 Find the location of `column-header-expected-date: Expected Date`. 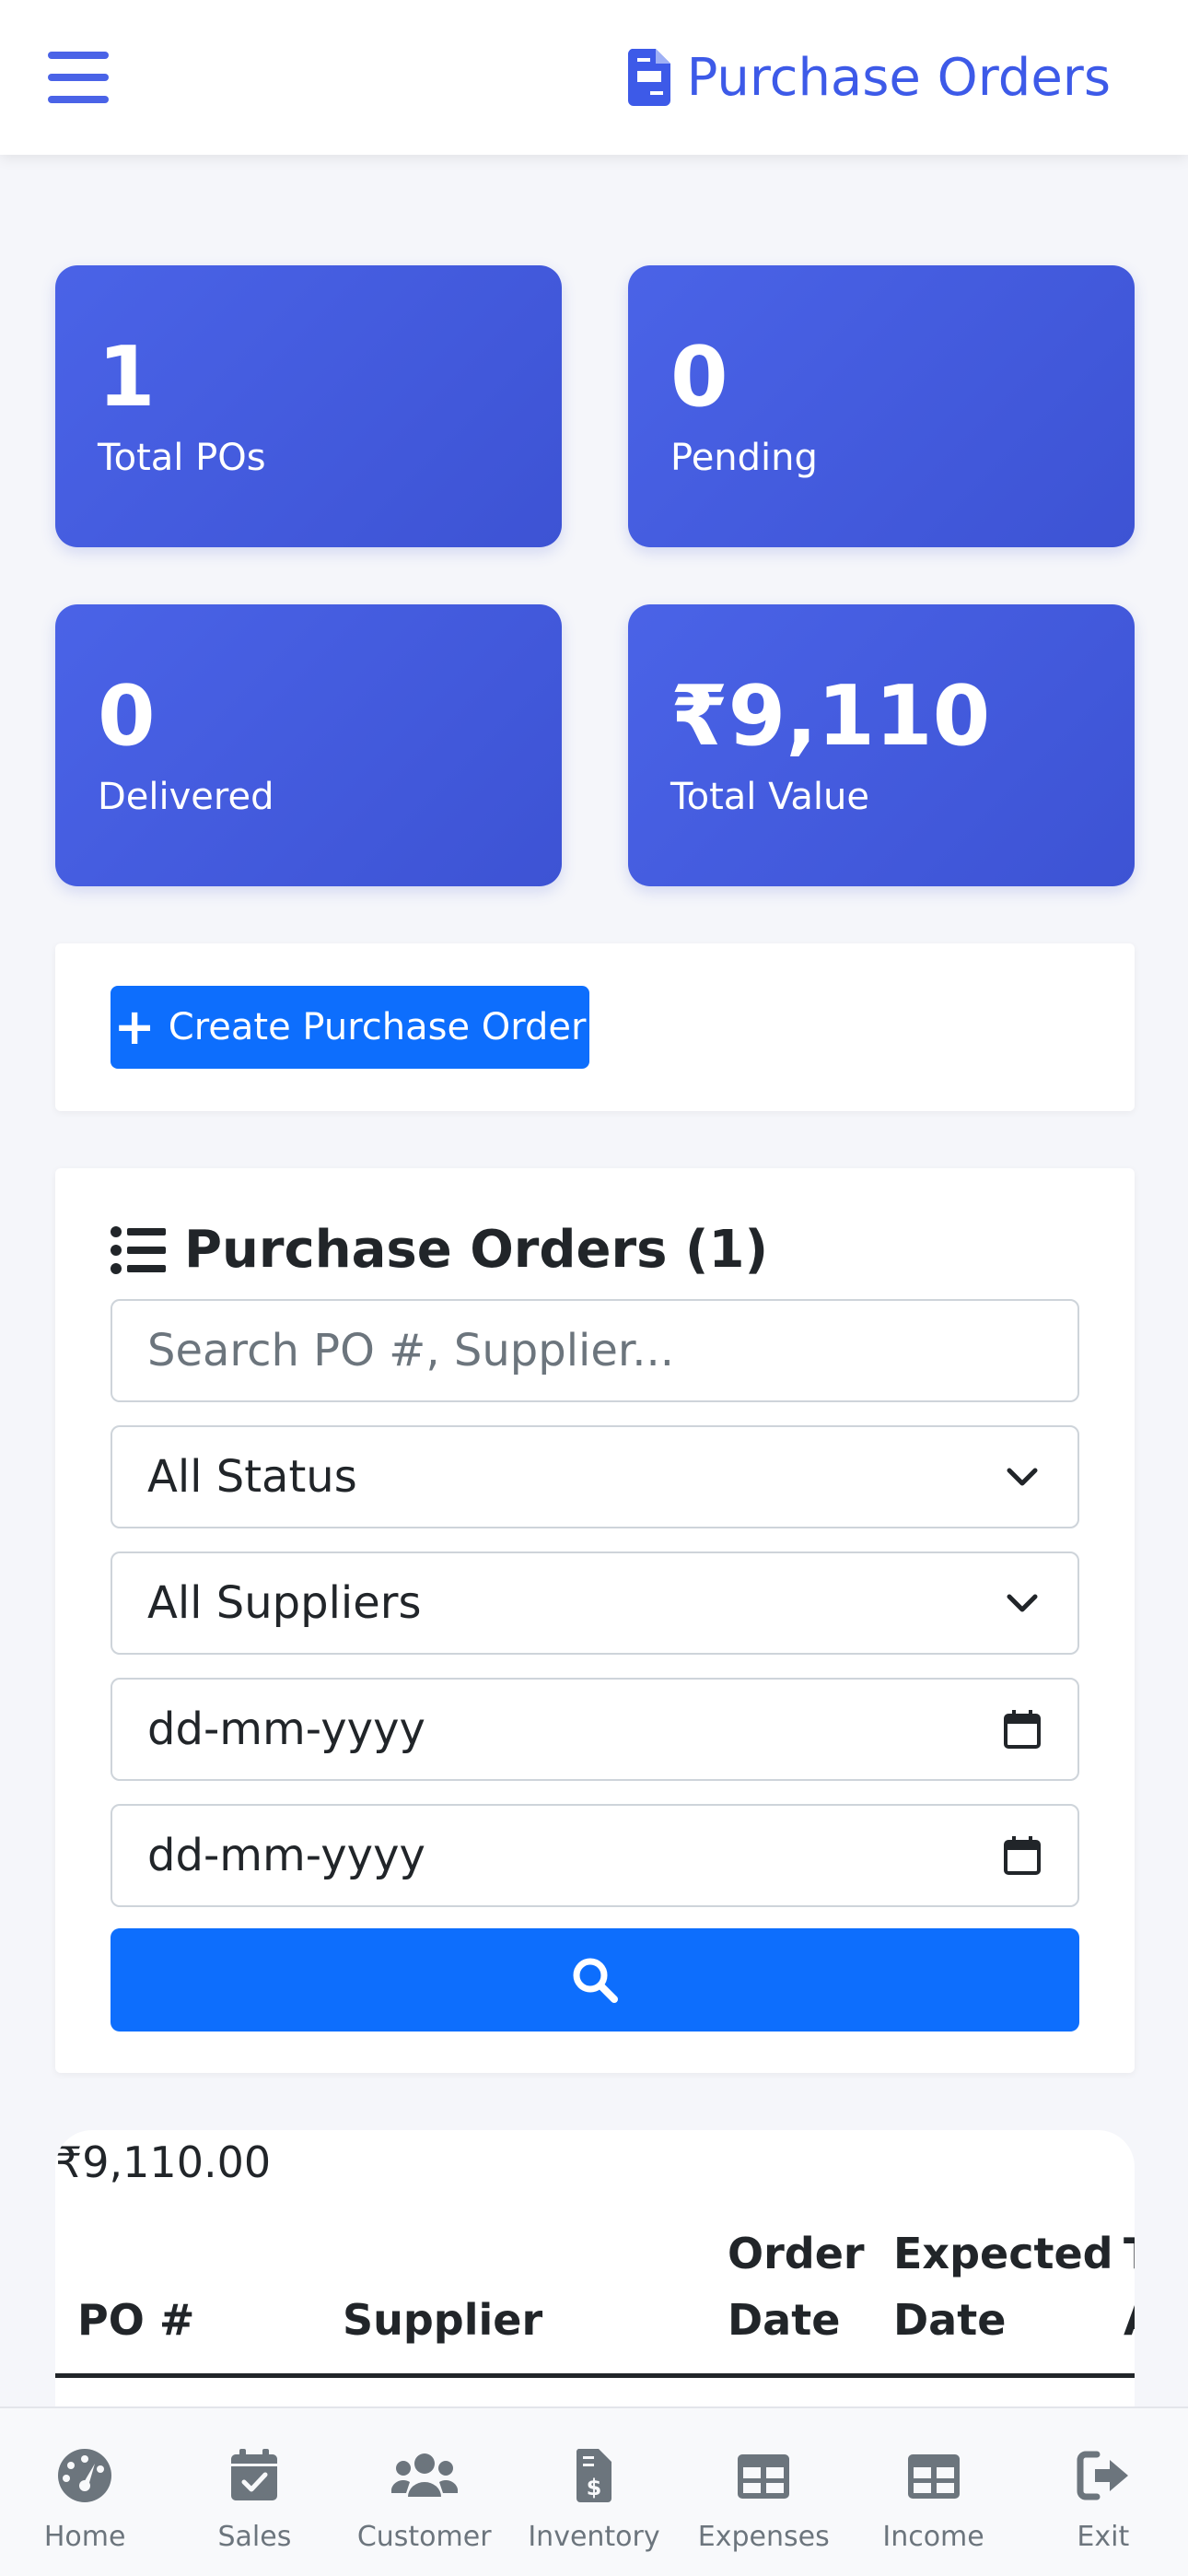

column-header-expected-date: Expected Date is located at coordinates (1004, 2286).